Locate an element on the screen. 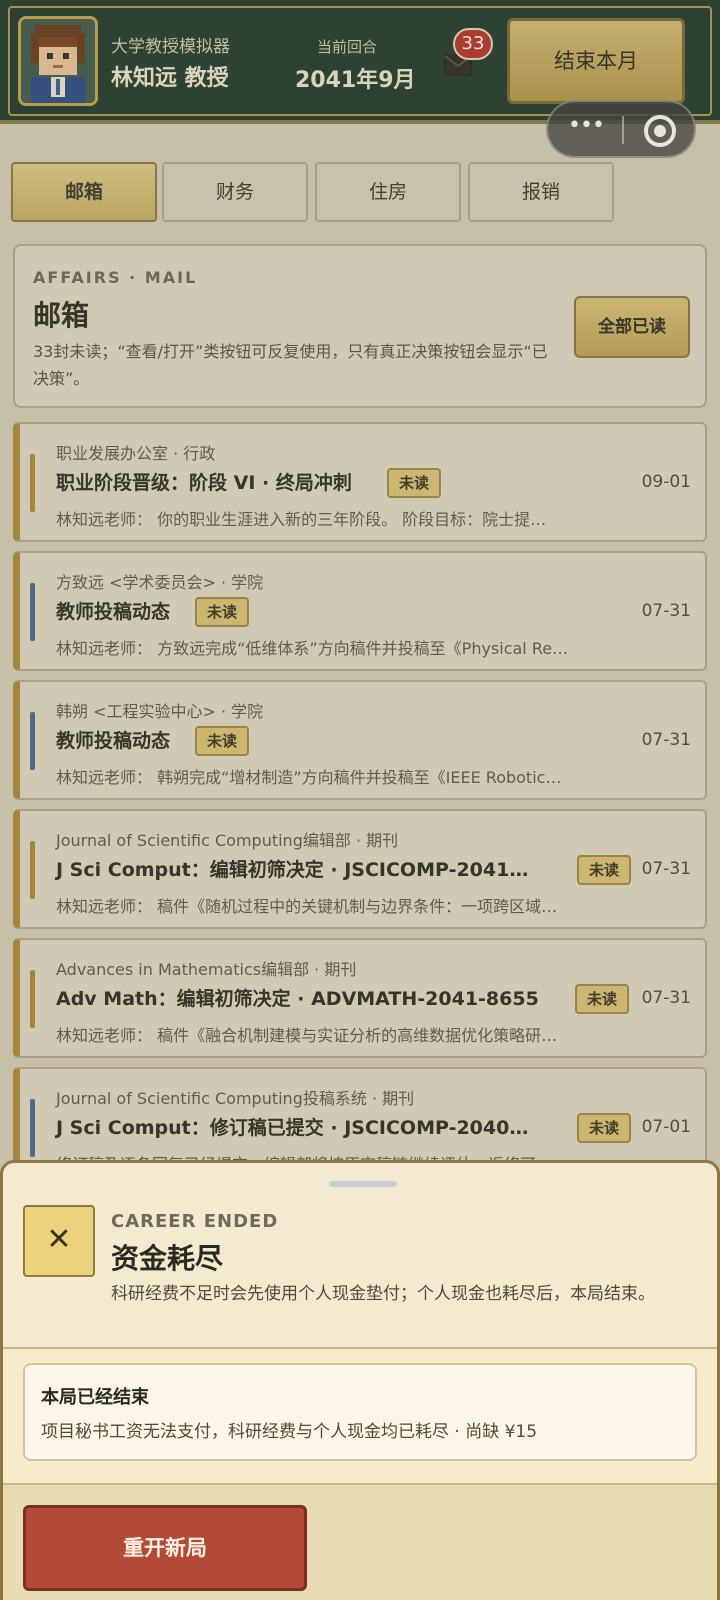  restart-button: 重开新局 is located at coordinates (165, 1548).